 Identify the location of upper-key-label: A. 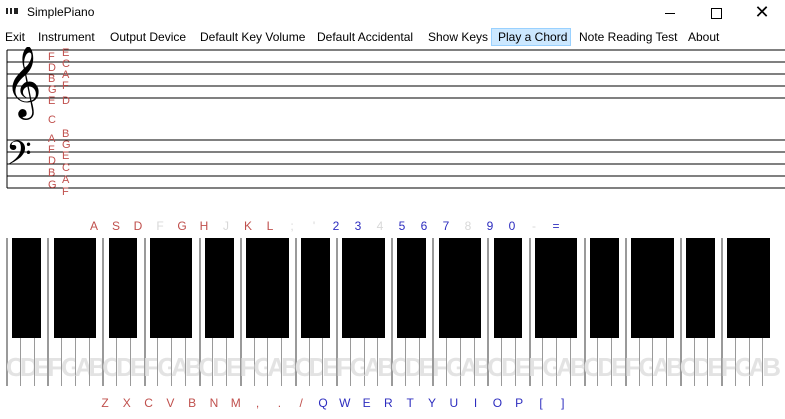
(94, 226).